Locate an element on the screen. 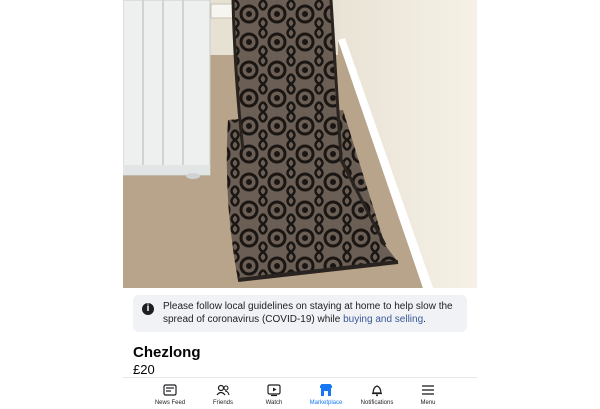 This screenshot has width=600, height=409. tab-news-feed: News Feed is located at coordinates (170, 393).